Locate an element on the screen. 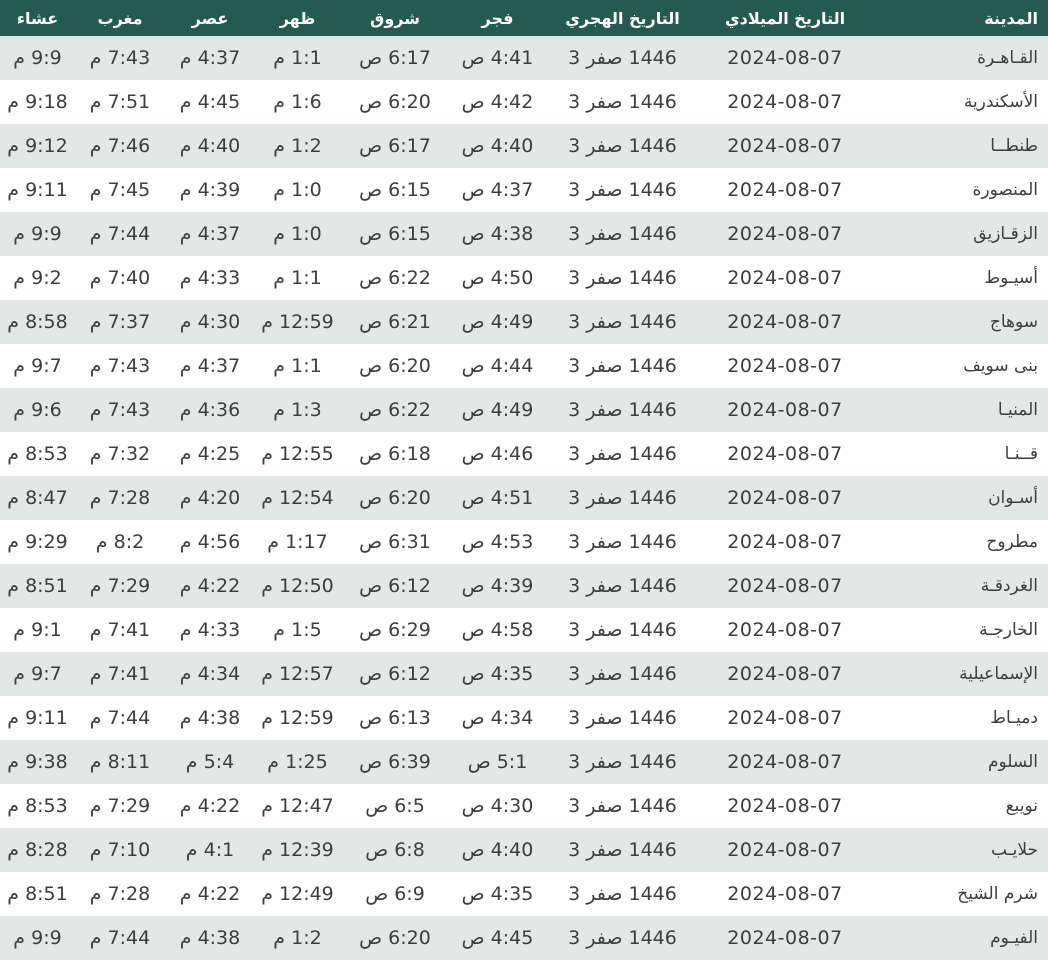  cell-shuruq: 6:9 ص is located at coordinates (395, 894).